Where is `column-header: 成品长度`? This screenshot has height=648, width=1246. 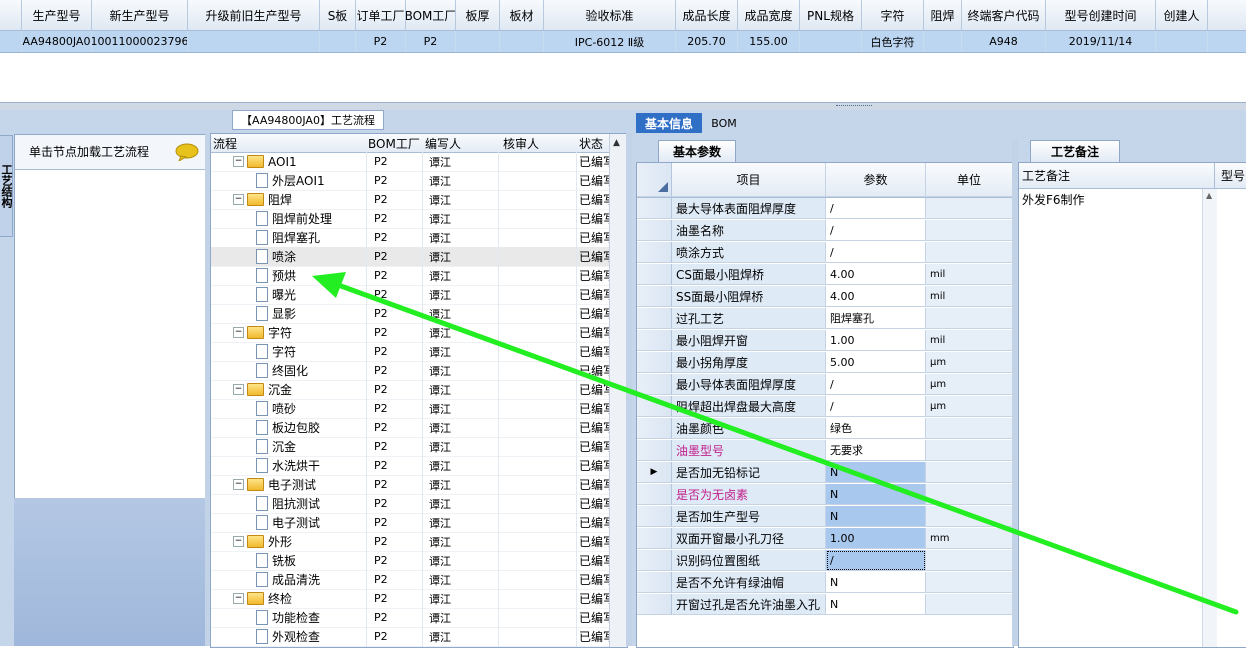
column-header: 成品长度 is located at coordinates (707, 15).